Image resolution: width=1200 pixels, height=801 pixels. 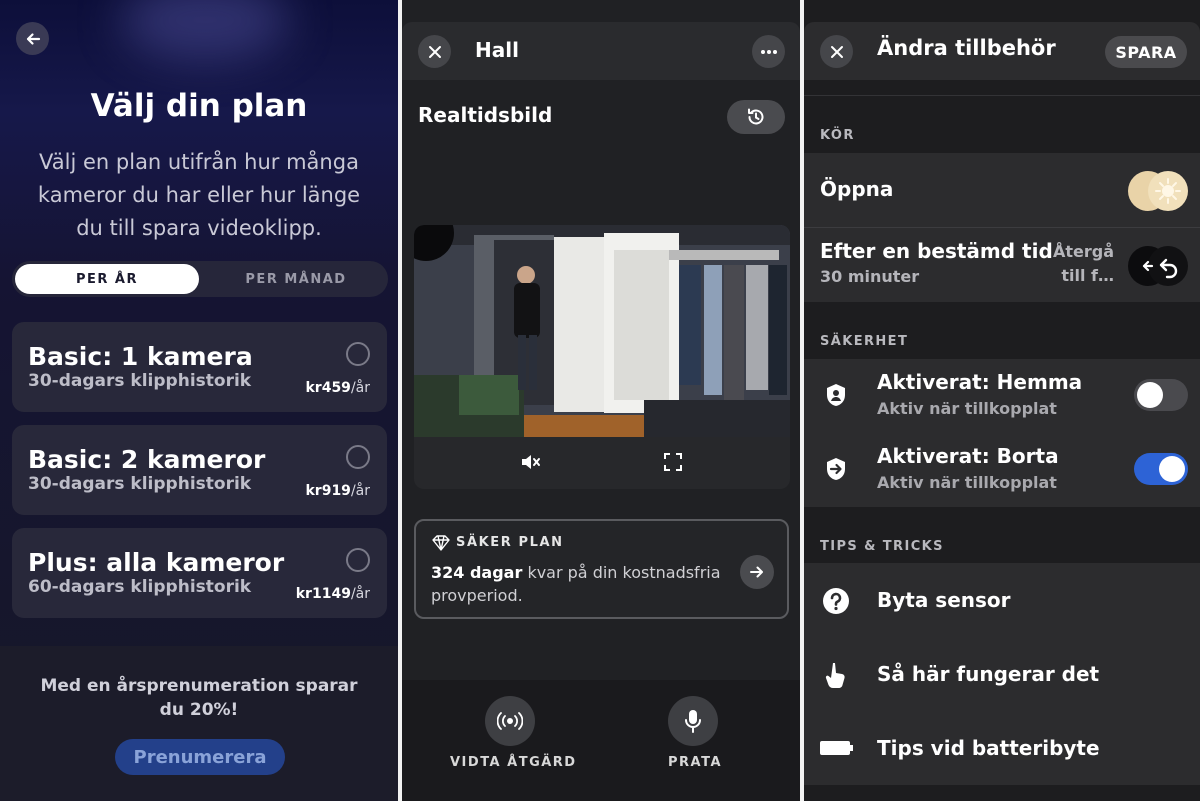 I want to click on tips-row-change-sensor: Byta sensor, so click(x=1002, y=600).